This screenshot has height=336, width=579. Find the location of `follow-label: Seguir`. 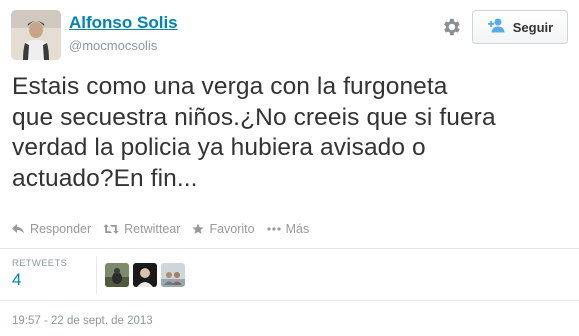

follow-label: Seguir is located at coordinates (533, 27).